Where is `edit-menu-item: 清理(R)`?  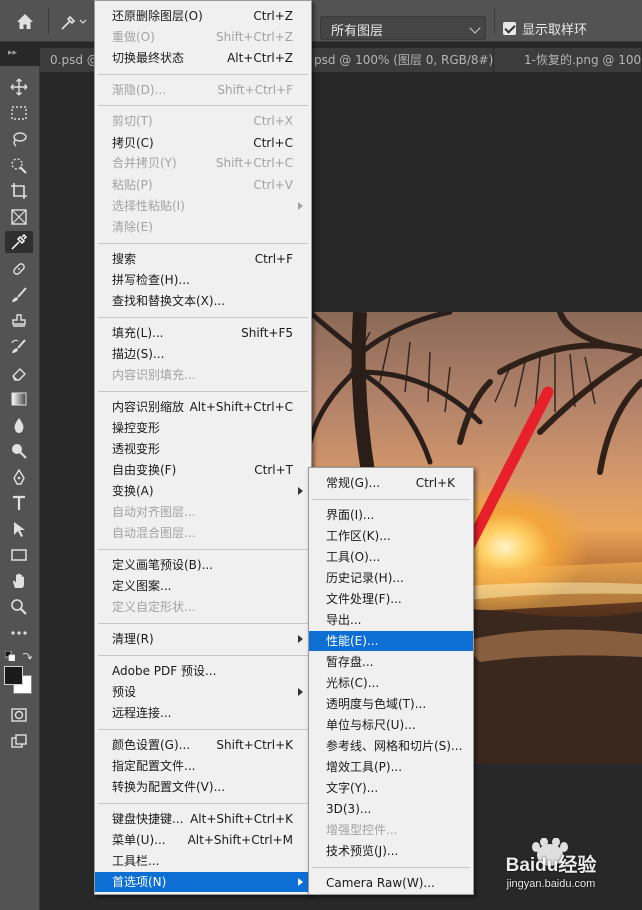
edit-menu-item: 清理(R) is located at coordinates (203, 639).